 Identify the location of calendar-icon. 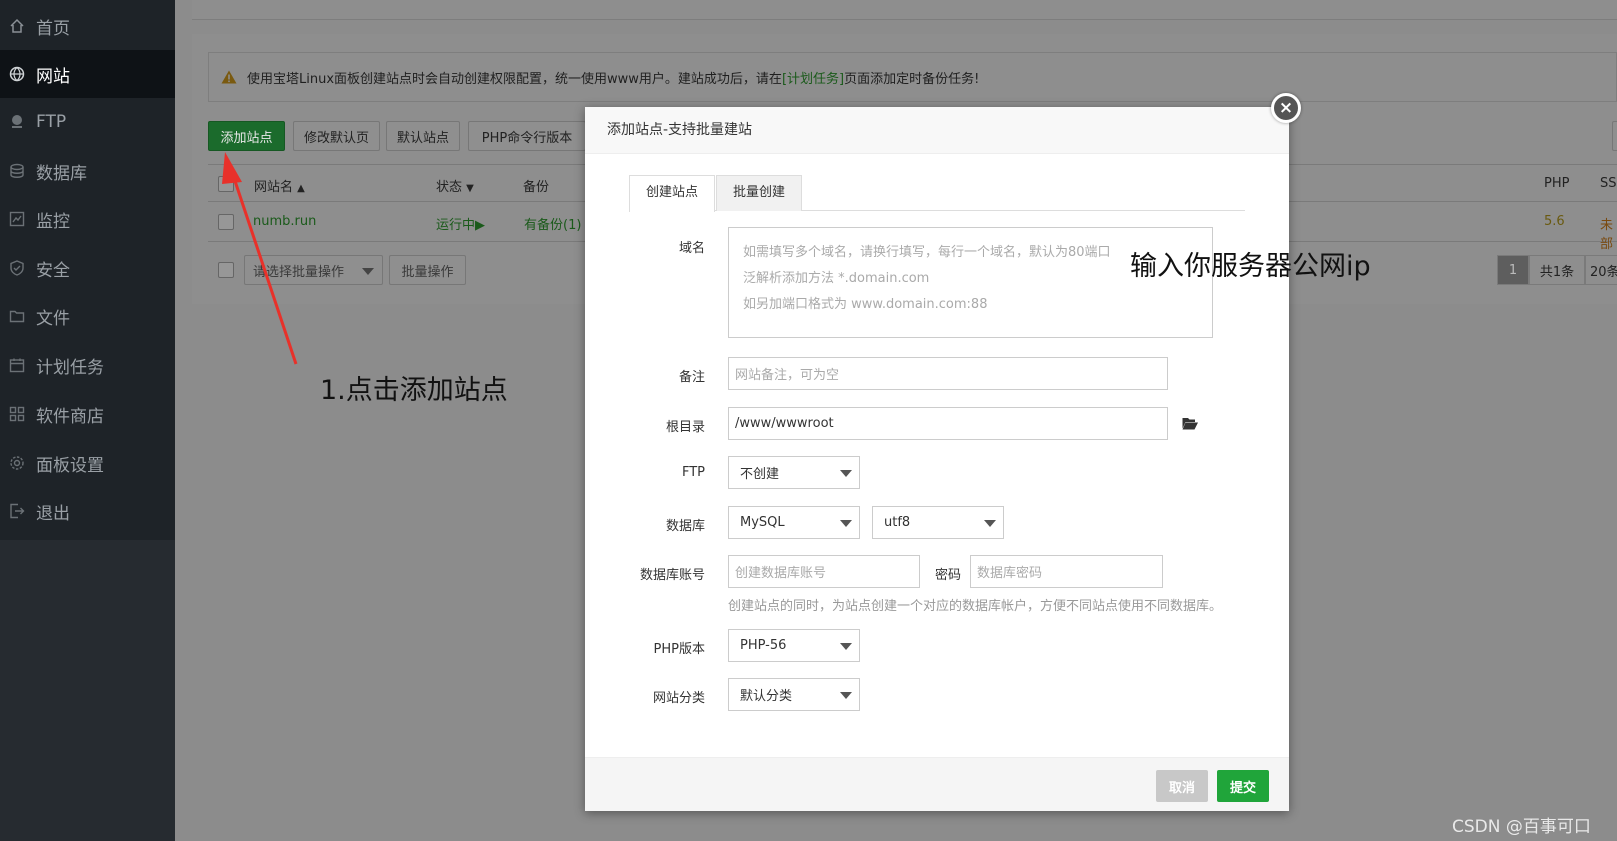
(17, 365).